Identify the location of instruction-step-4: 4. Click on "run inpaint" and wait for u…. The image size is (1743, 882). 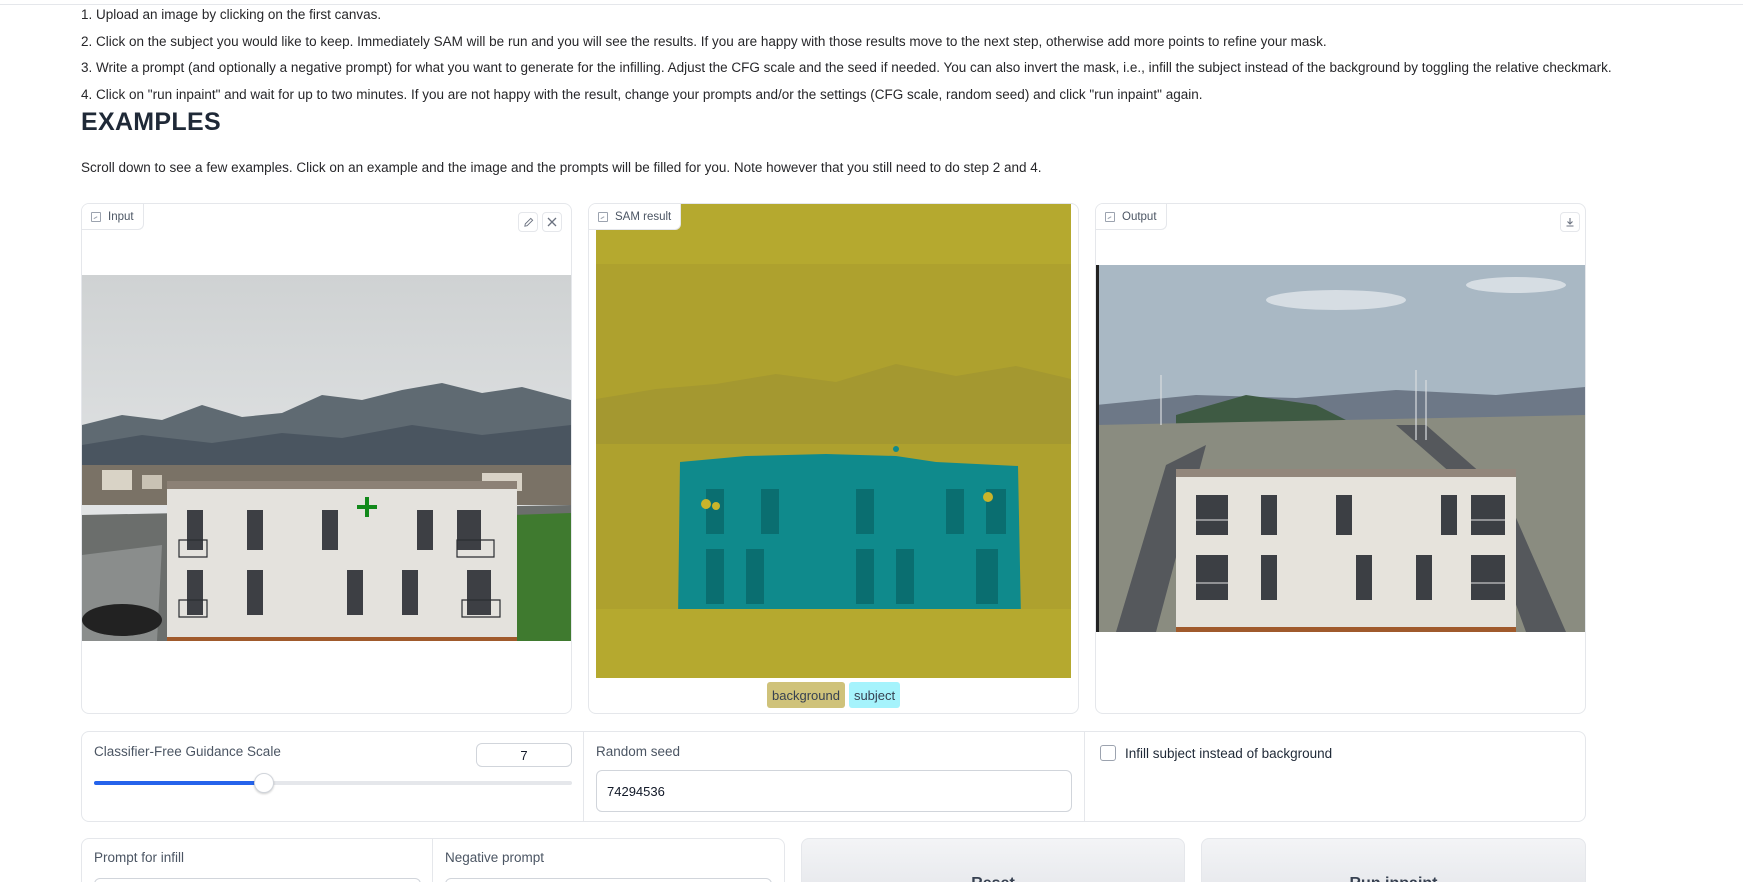
(642, 94).